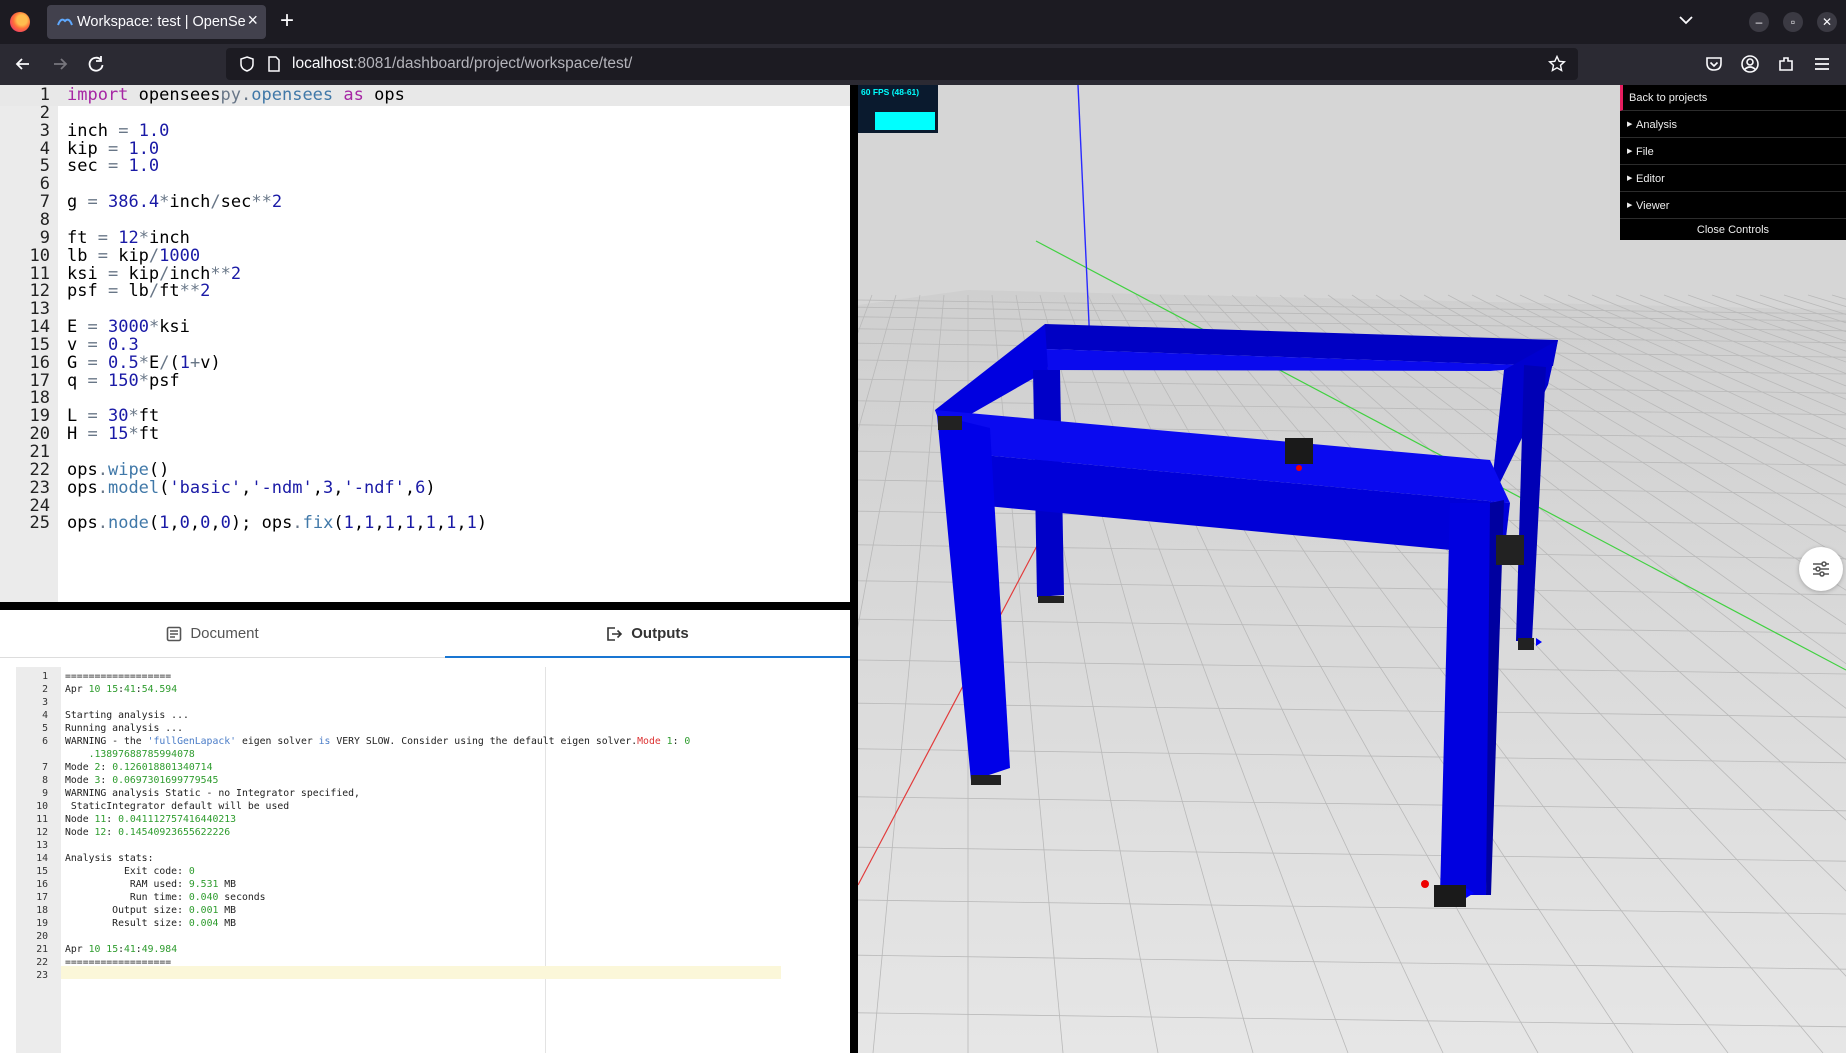 Image resolution: width=1846 pixels, height=1053 pixels. I want to click on print-margin, so click(545, 860).